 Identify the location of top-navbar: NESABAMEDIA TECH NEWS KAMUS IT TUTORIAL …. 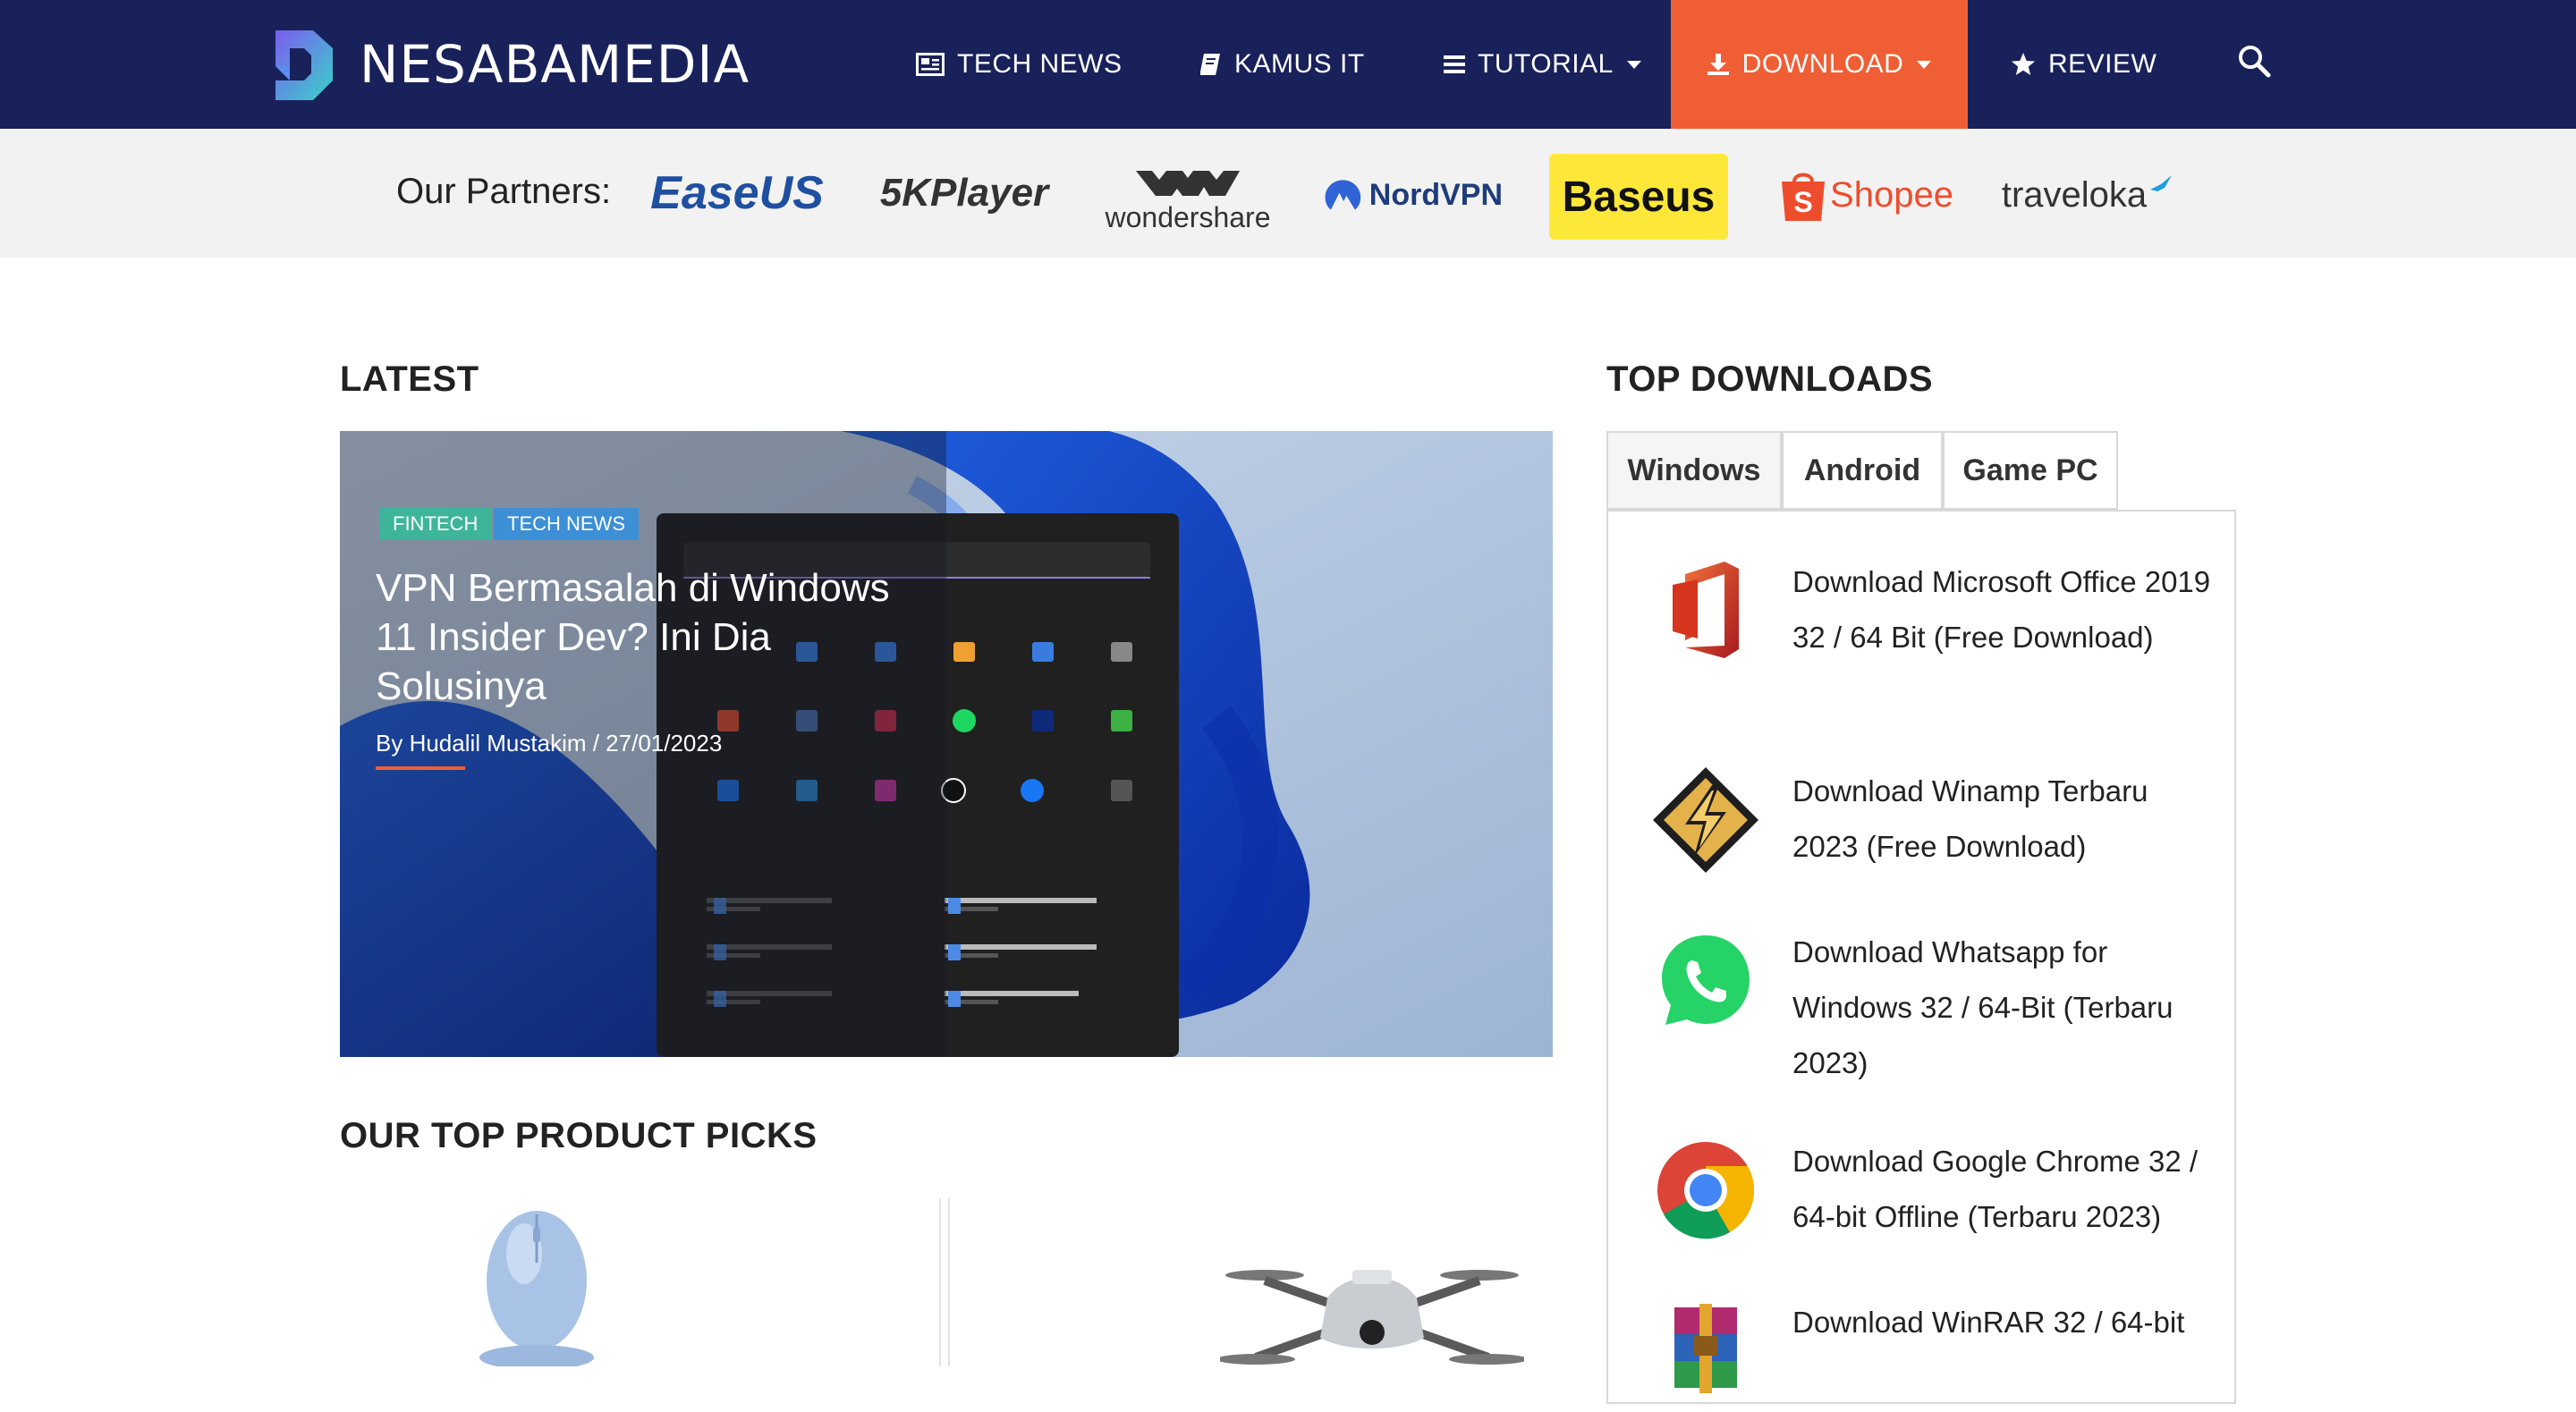
(1288, 64).